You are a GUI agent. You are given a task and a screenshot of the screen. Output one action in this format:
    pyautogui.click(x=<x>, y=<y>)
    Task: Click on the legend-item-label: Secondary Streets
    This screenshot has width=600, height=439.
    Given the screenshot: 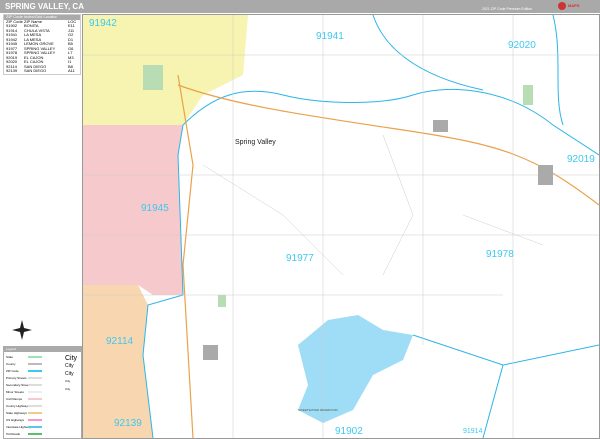 What is the action you would take?
    pyautogui.click(x=18, y=385)
    